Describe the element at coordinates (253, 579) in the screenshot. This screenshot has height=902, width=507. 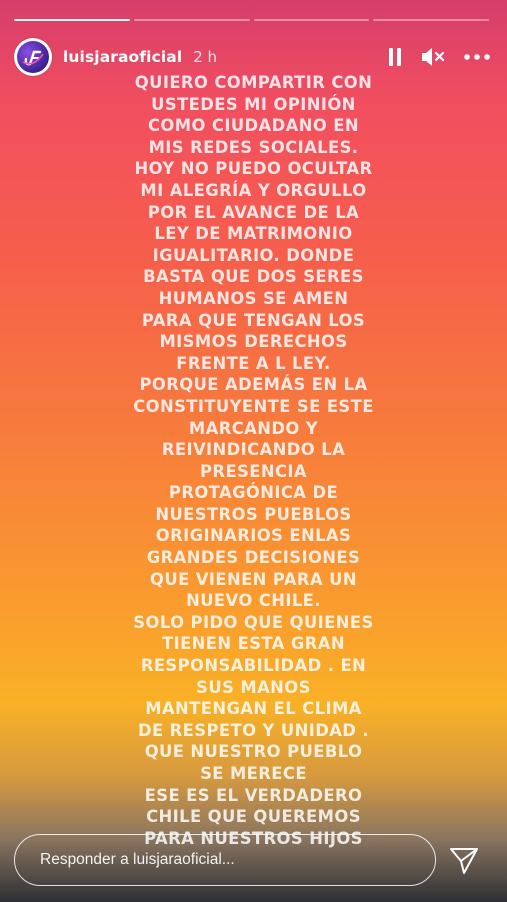
I see `caption-line: QUE VIENEN PARA UN` at that location.